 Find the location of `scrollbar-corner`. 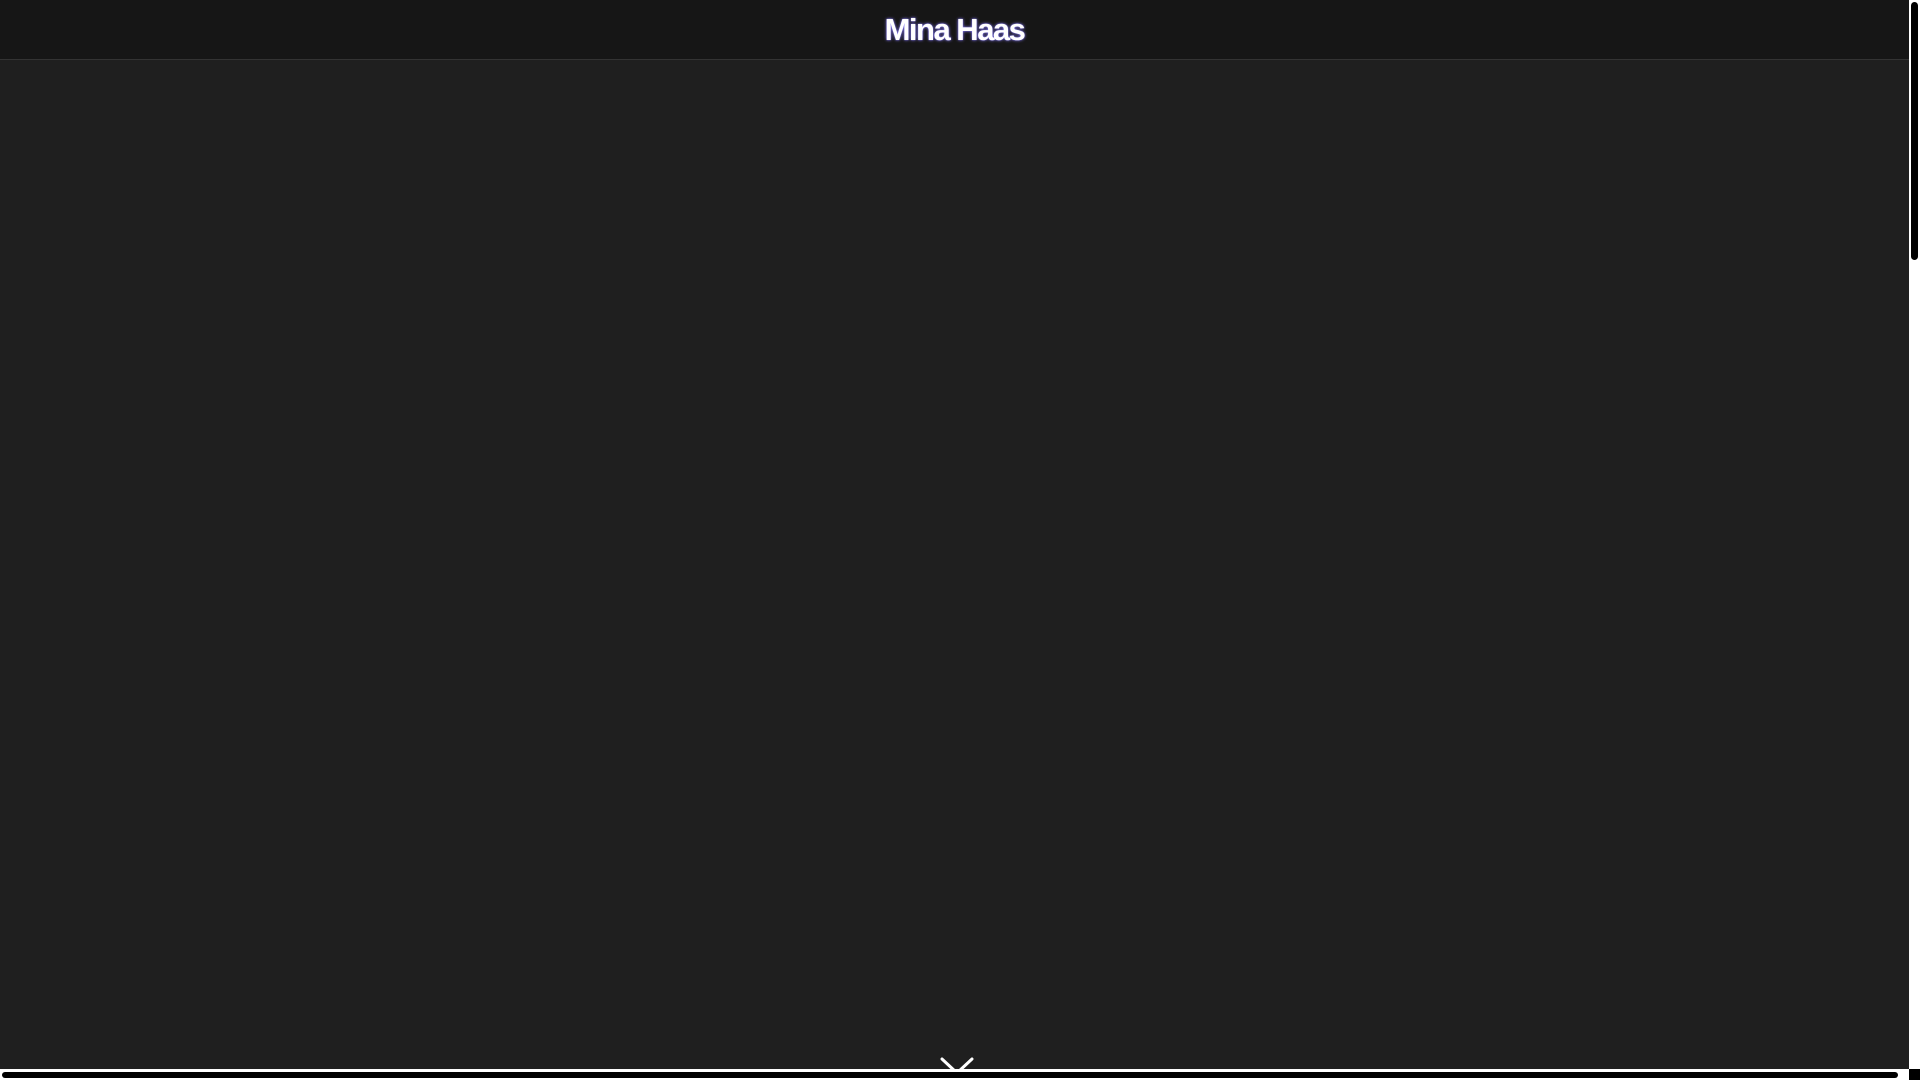

scrollbar-corner is located at coordinates (1914, 1074).